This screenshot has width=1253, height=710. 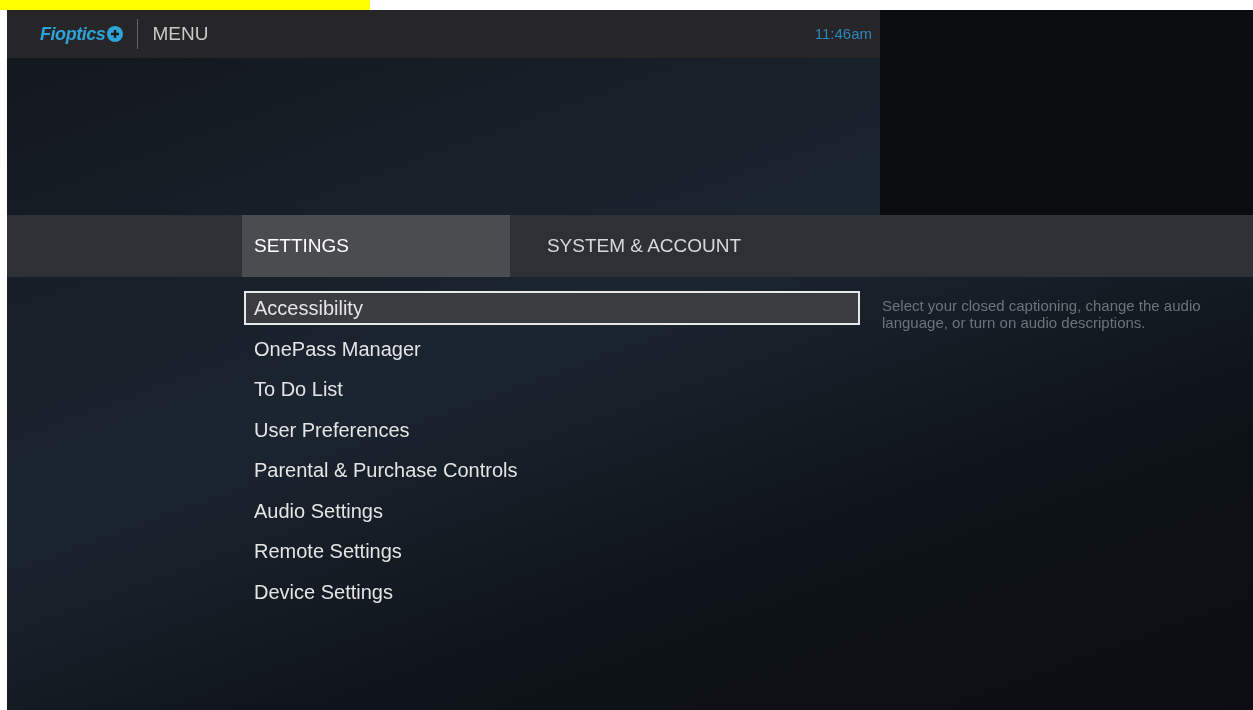 What do you see at coordinates (180, 33) in the screenshot?
I see `page-title: MENU` at bounding box center [180, 33].